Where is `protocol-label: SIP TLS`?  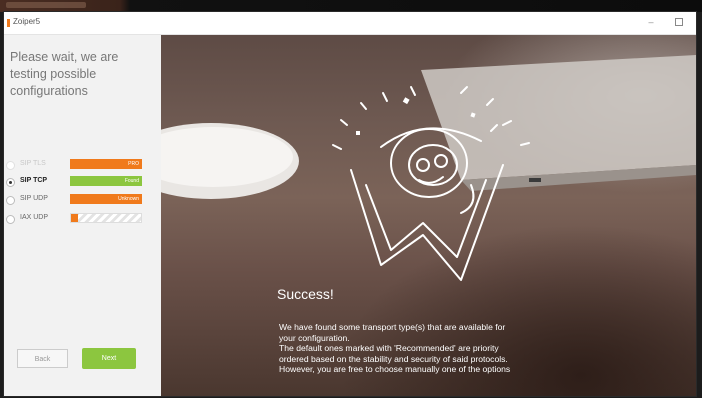 protocol-label: SIP TLS is located at coordinates (33, 163).